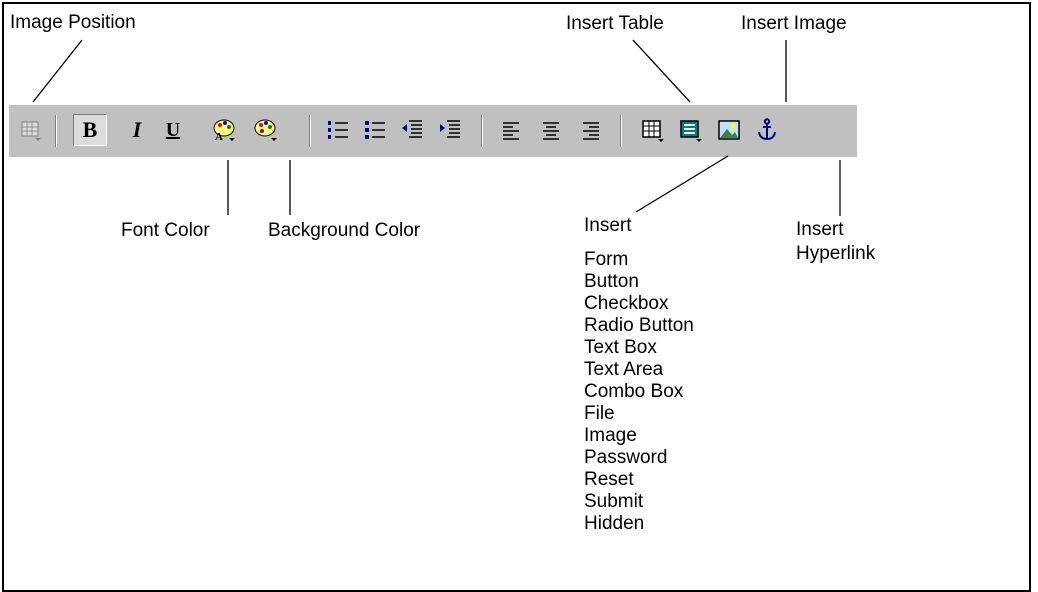  I want to click on callout-line-insert-form, so click(682, 184).